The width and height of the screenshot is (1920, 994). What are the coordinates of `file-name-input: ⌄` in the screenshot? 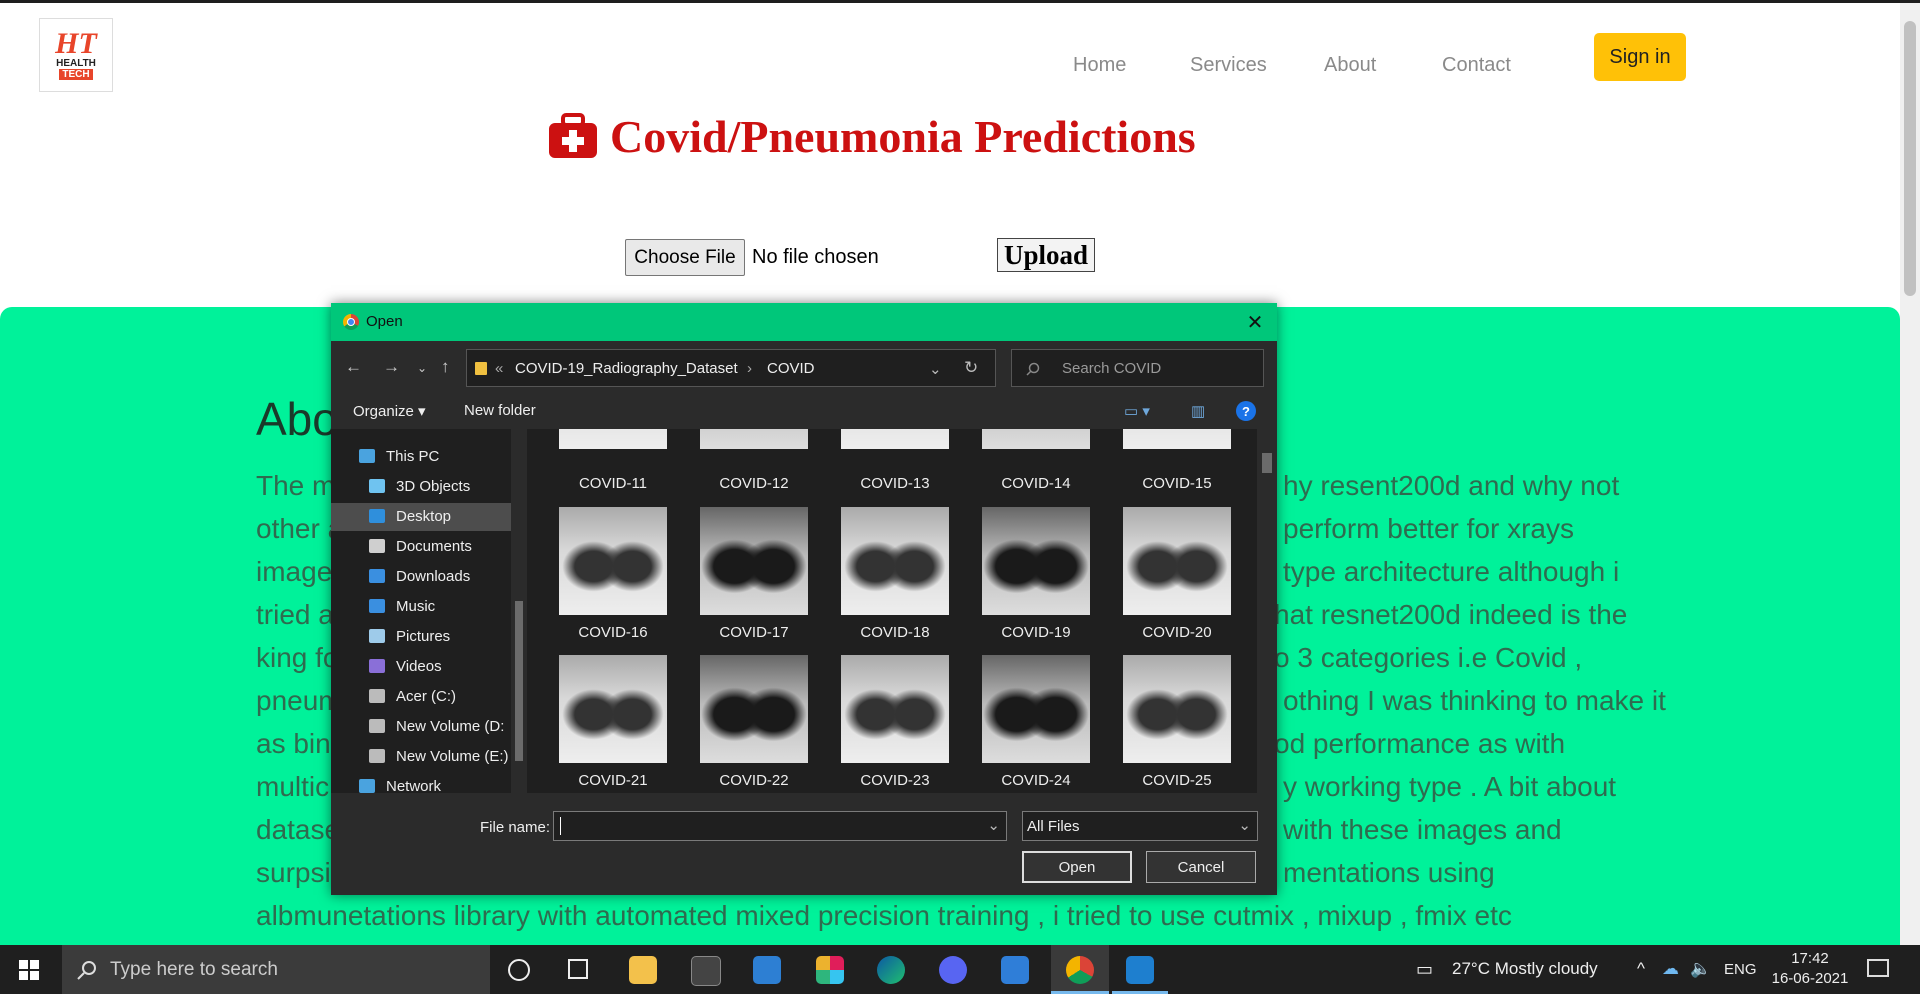 It's located at (780, 826).